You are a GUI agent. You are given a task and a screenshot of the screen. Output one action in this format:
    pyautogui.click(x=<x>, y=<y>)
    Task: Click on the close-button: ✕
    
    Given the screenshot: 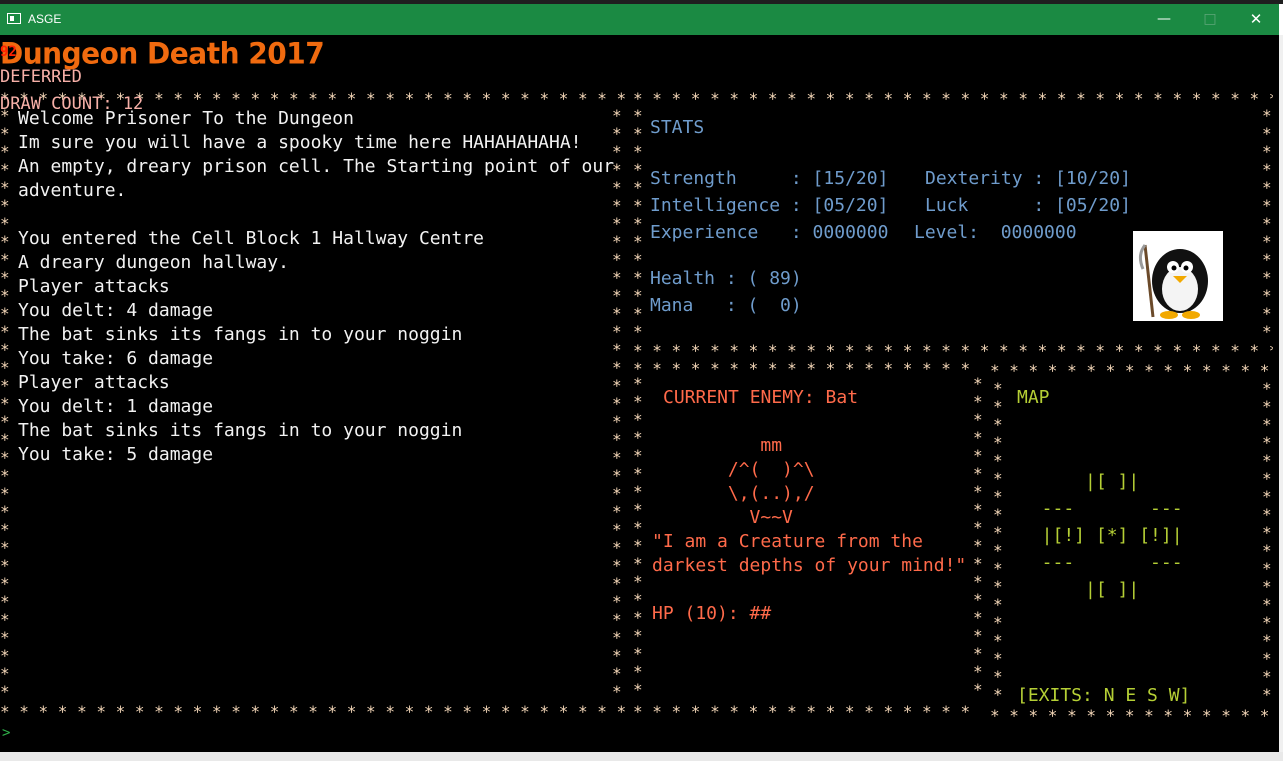 What is the action you would take?
    pyautogui.click(x=1256, y=19)
    